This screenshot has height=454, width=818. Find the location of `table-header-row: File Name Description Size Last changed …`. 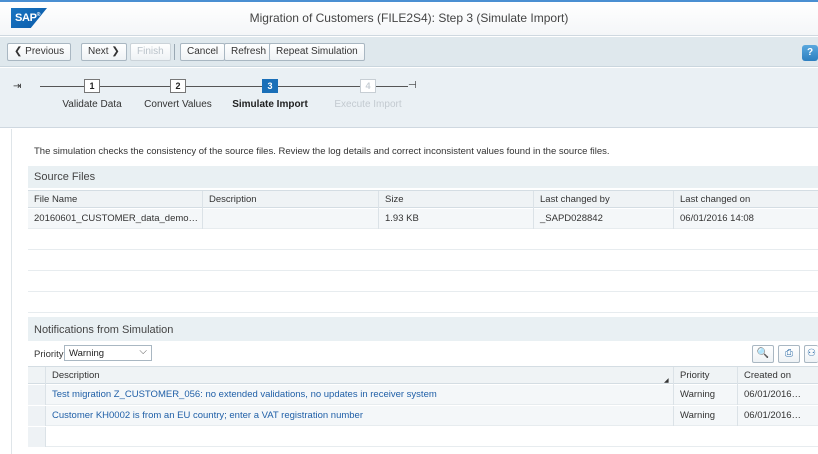

table-header-row: File Name Description Size Last changed … is located at coordinates (423, 199).